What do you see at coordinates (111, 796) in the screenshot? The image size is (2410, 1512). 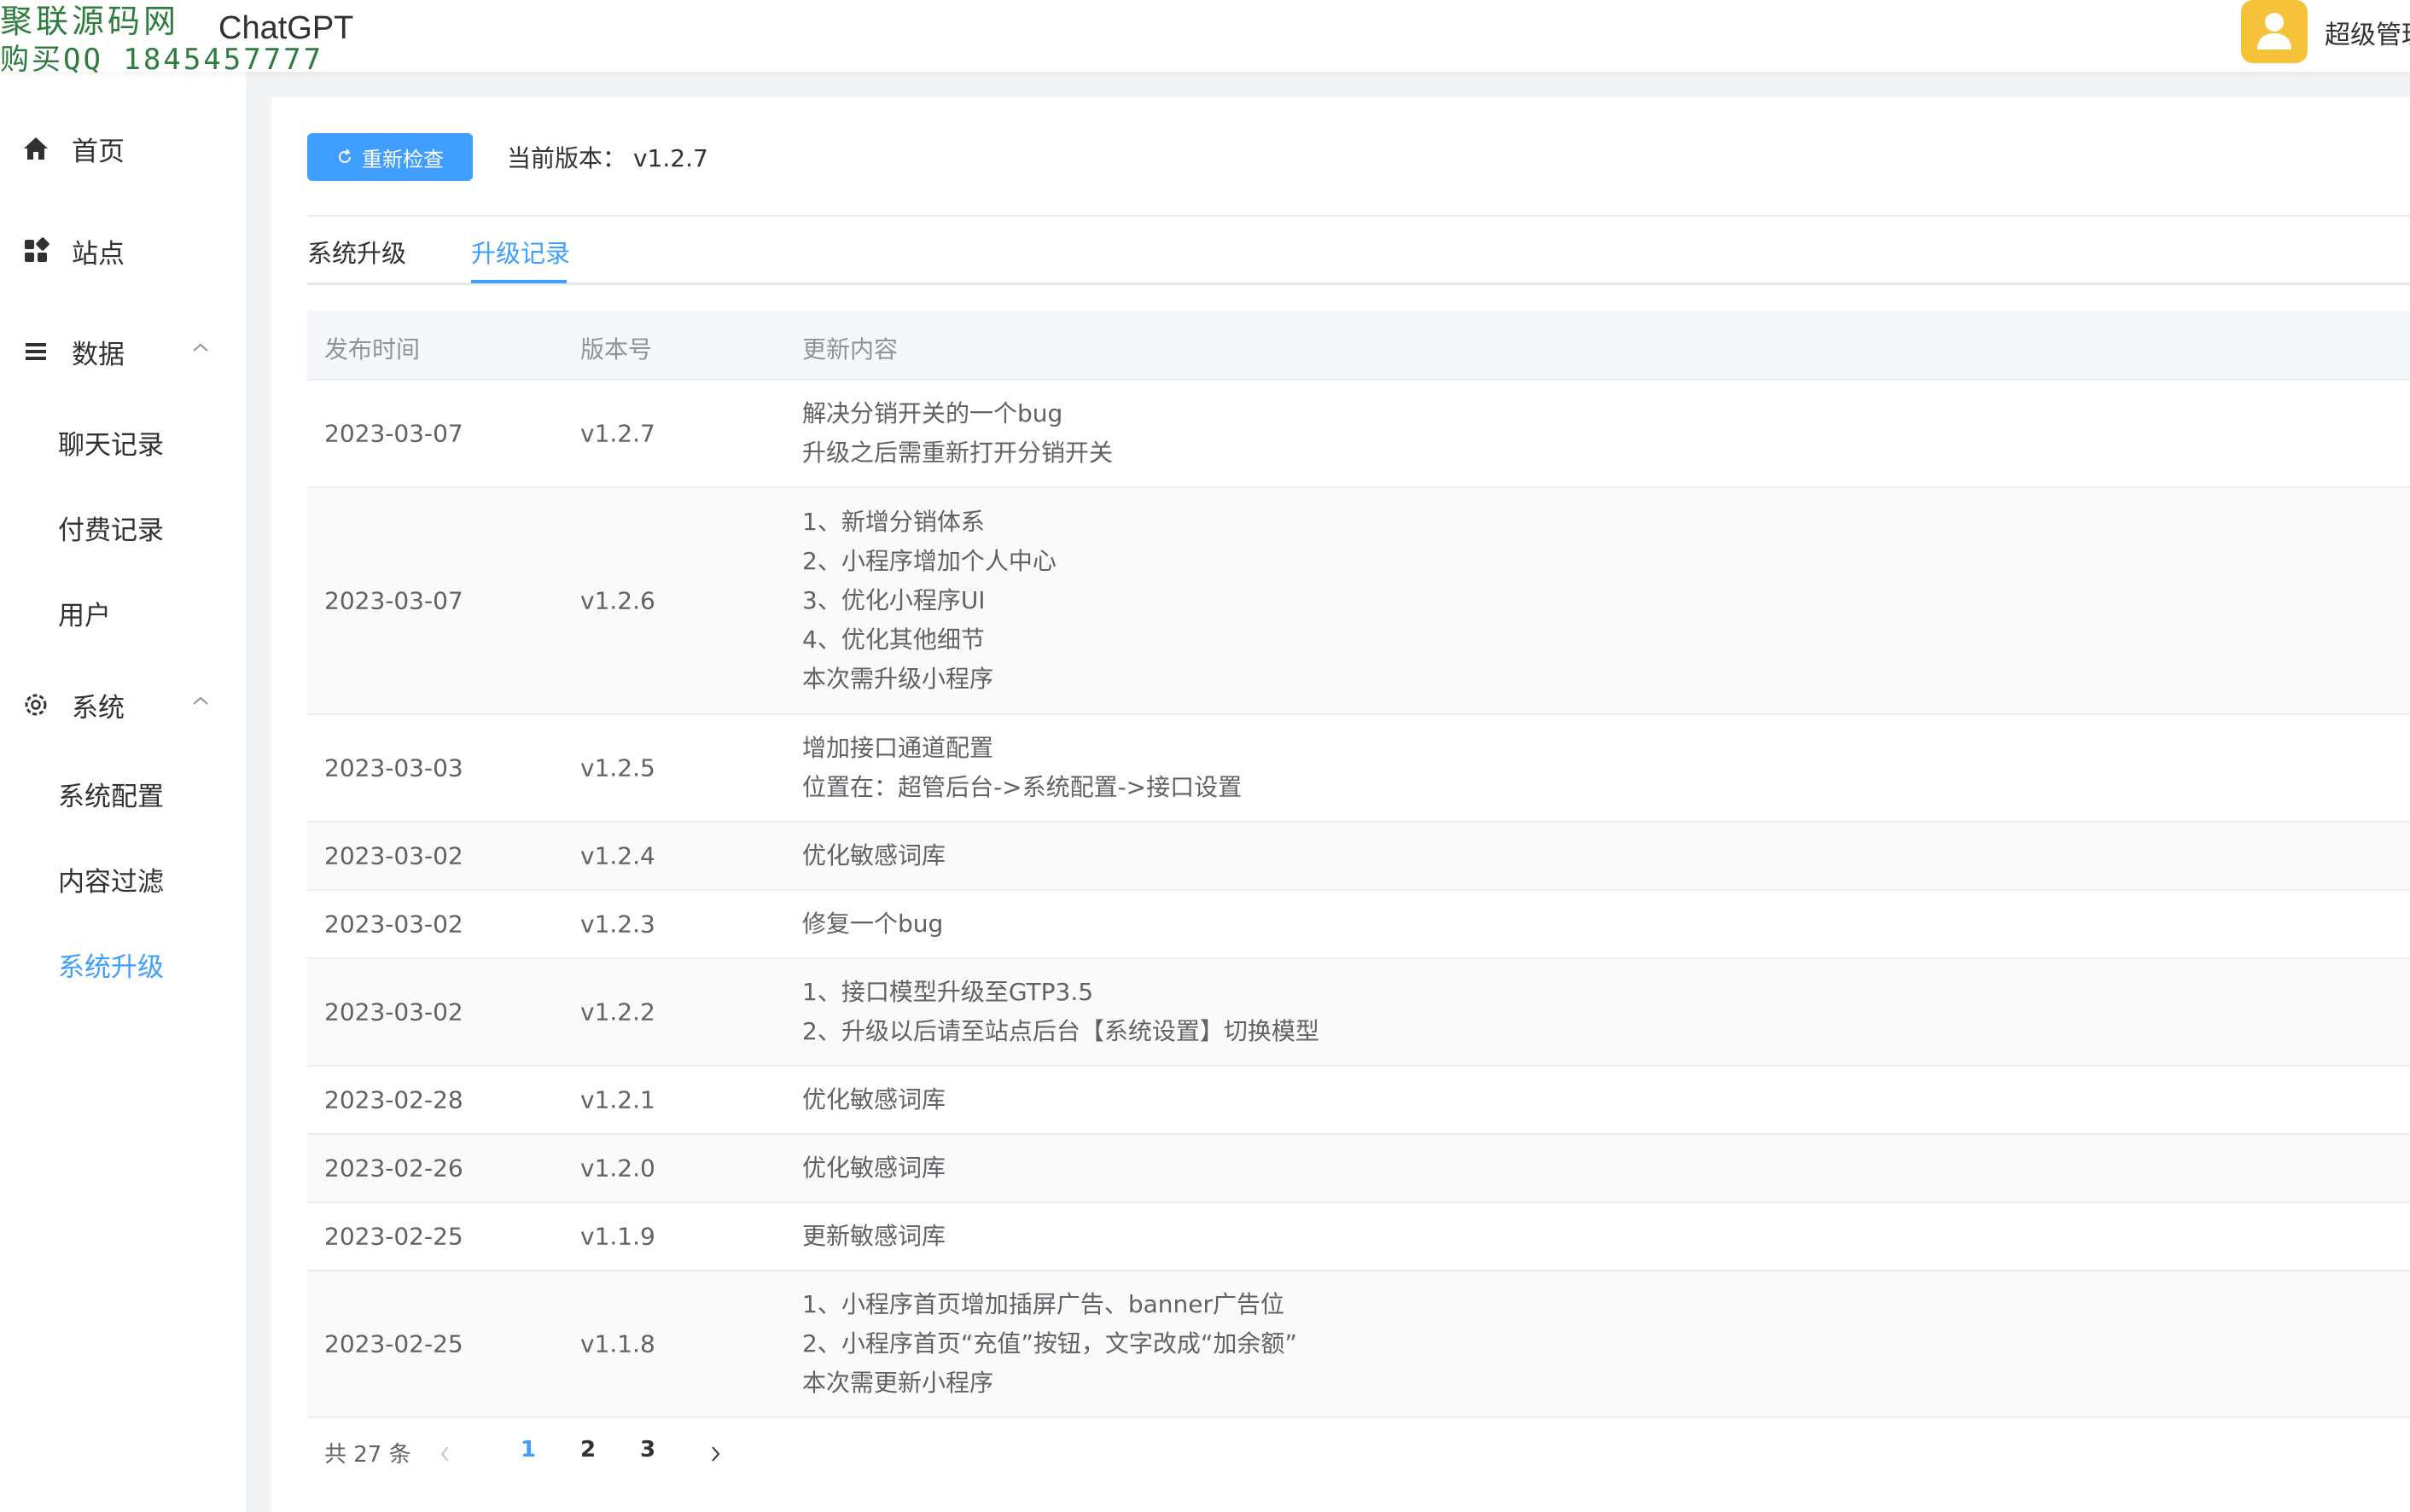 I see `sidebar-item-label: 系统配置` at bounding box center [111, 796].